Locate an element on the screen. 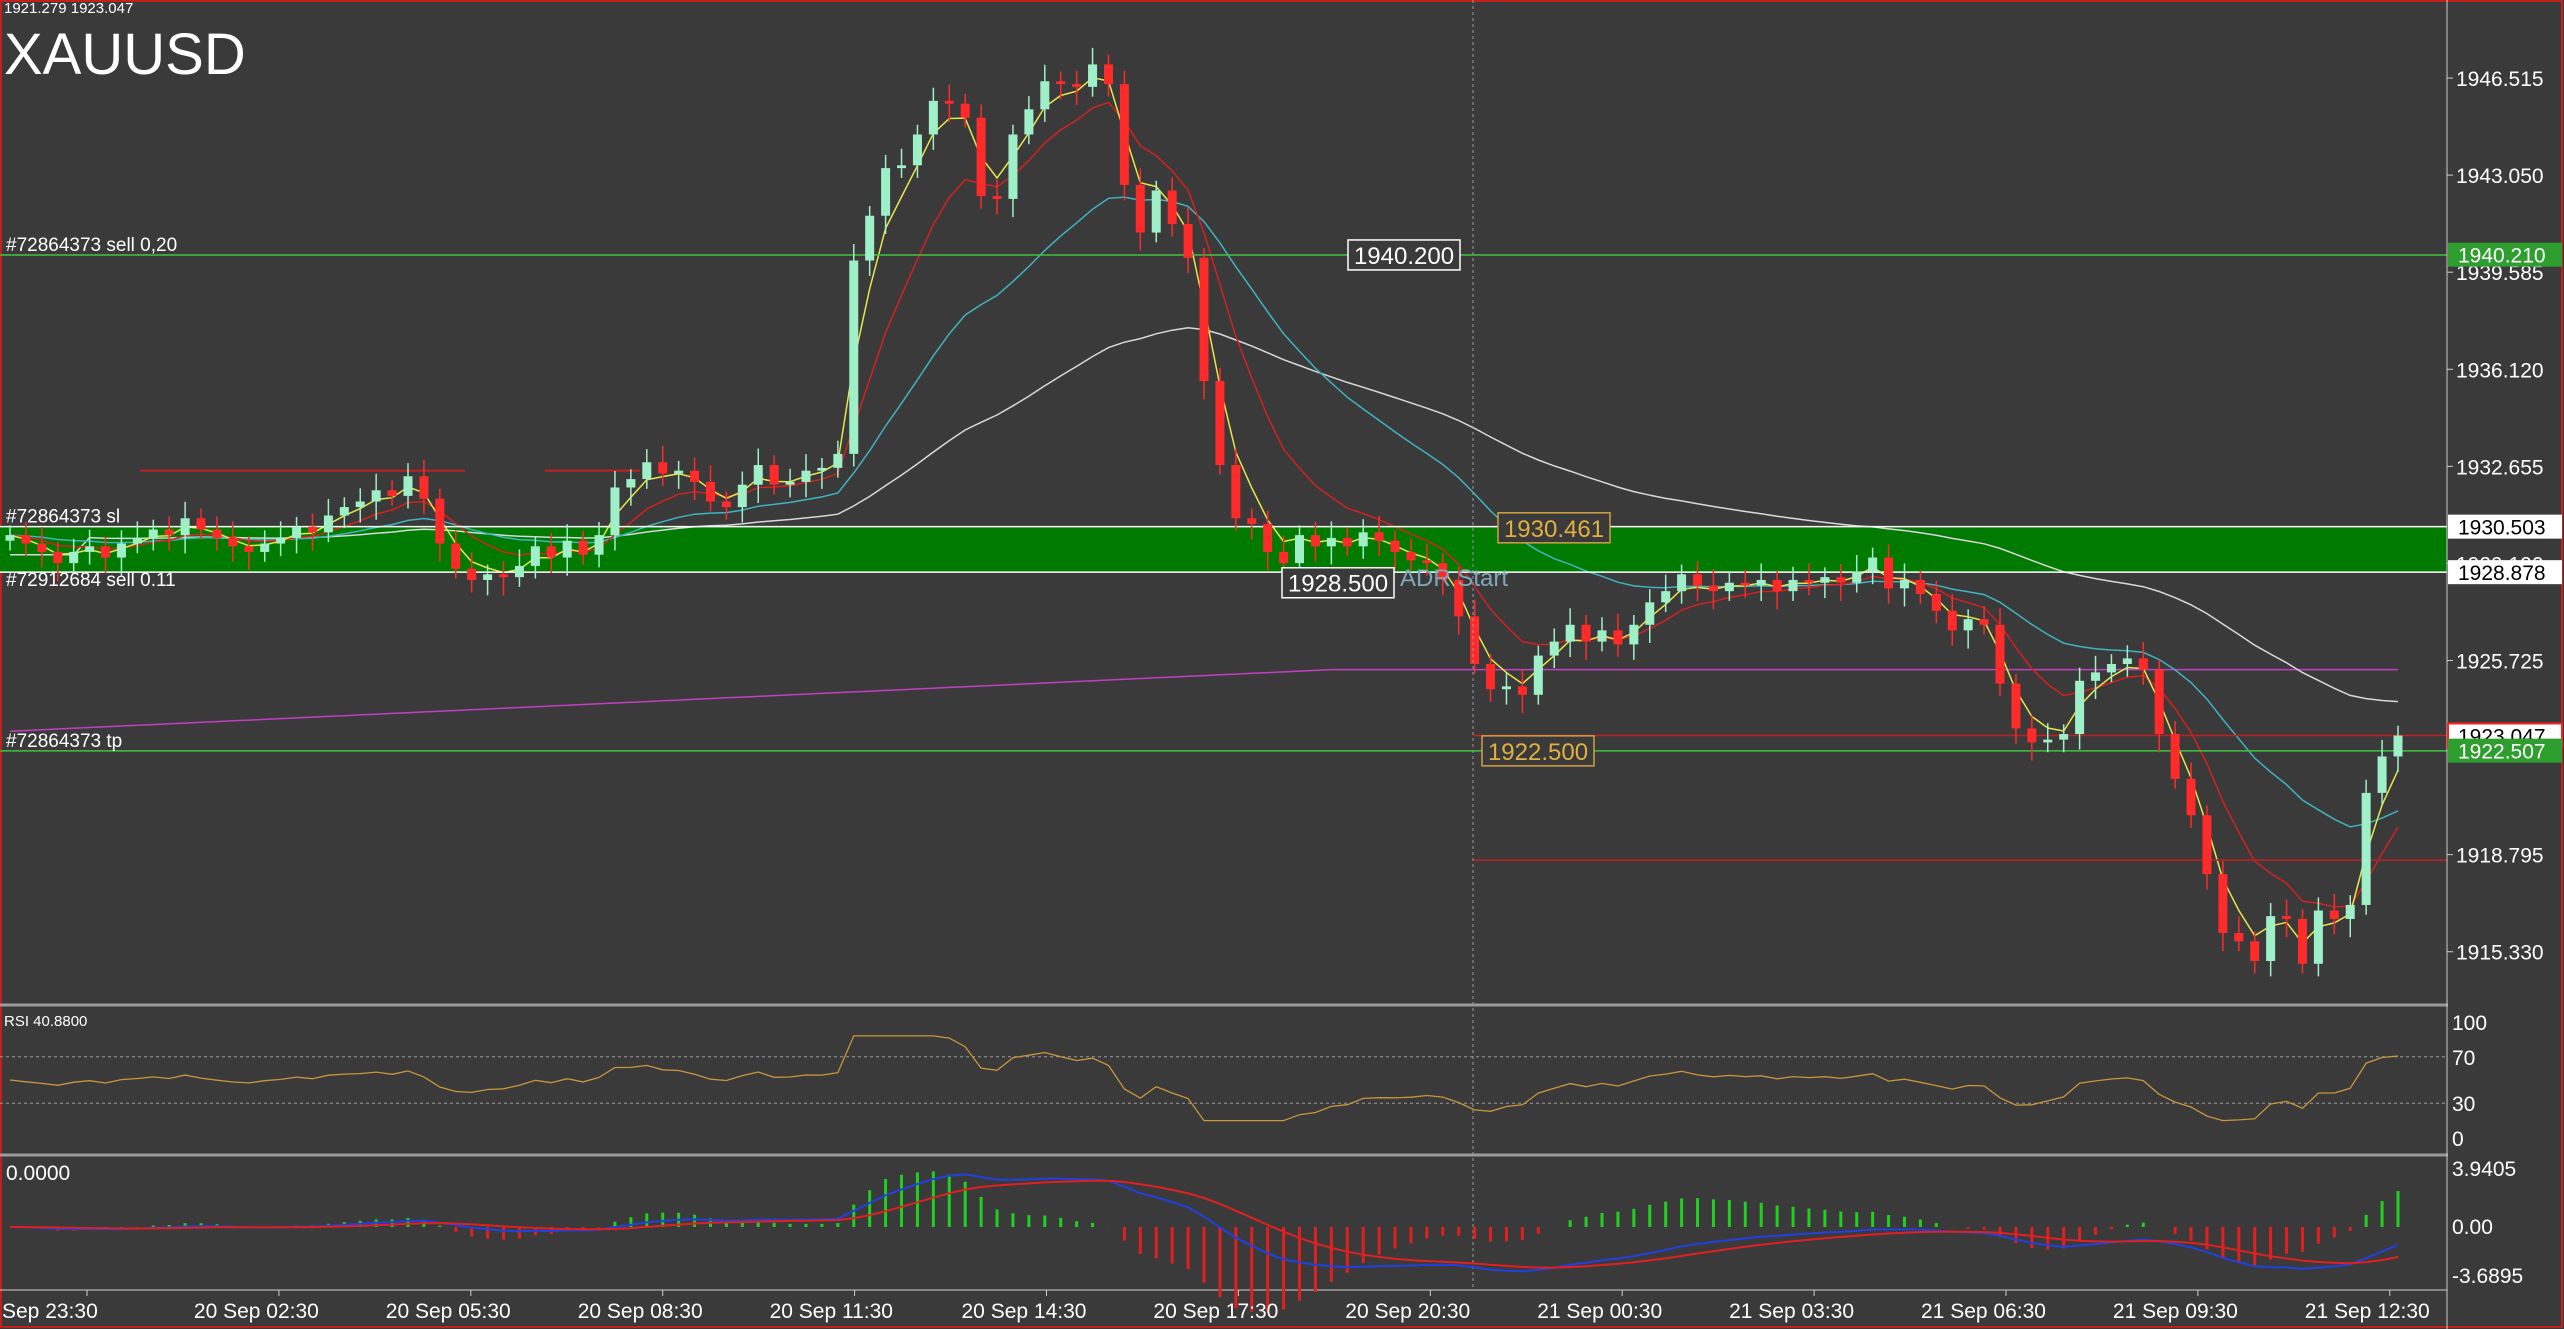 This screenshot has width=2564, height=1329. time-tick-label: Sep 23:30 is located at coordinates (50, 1311).